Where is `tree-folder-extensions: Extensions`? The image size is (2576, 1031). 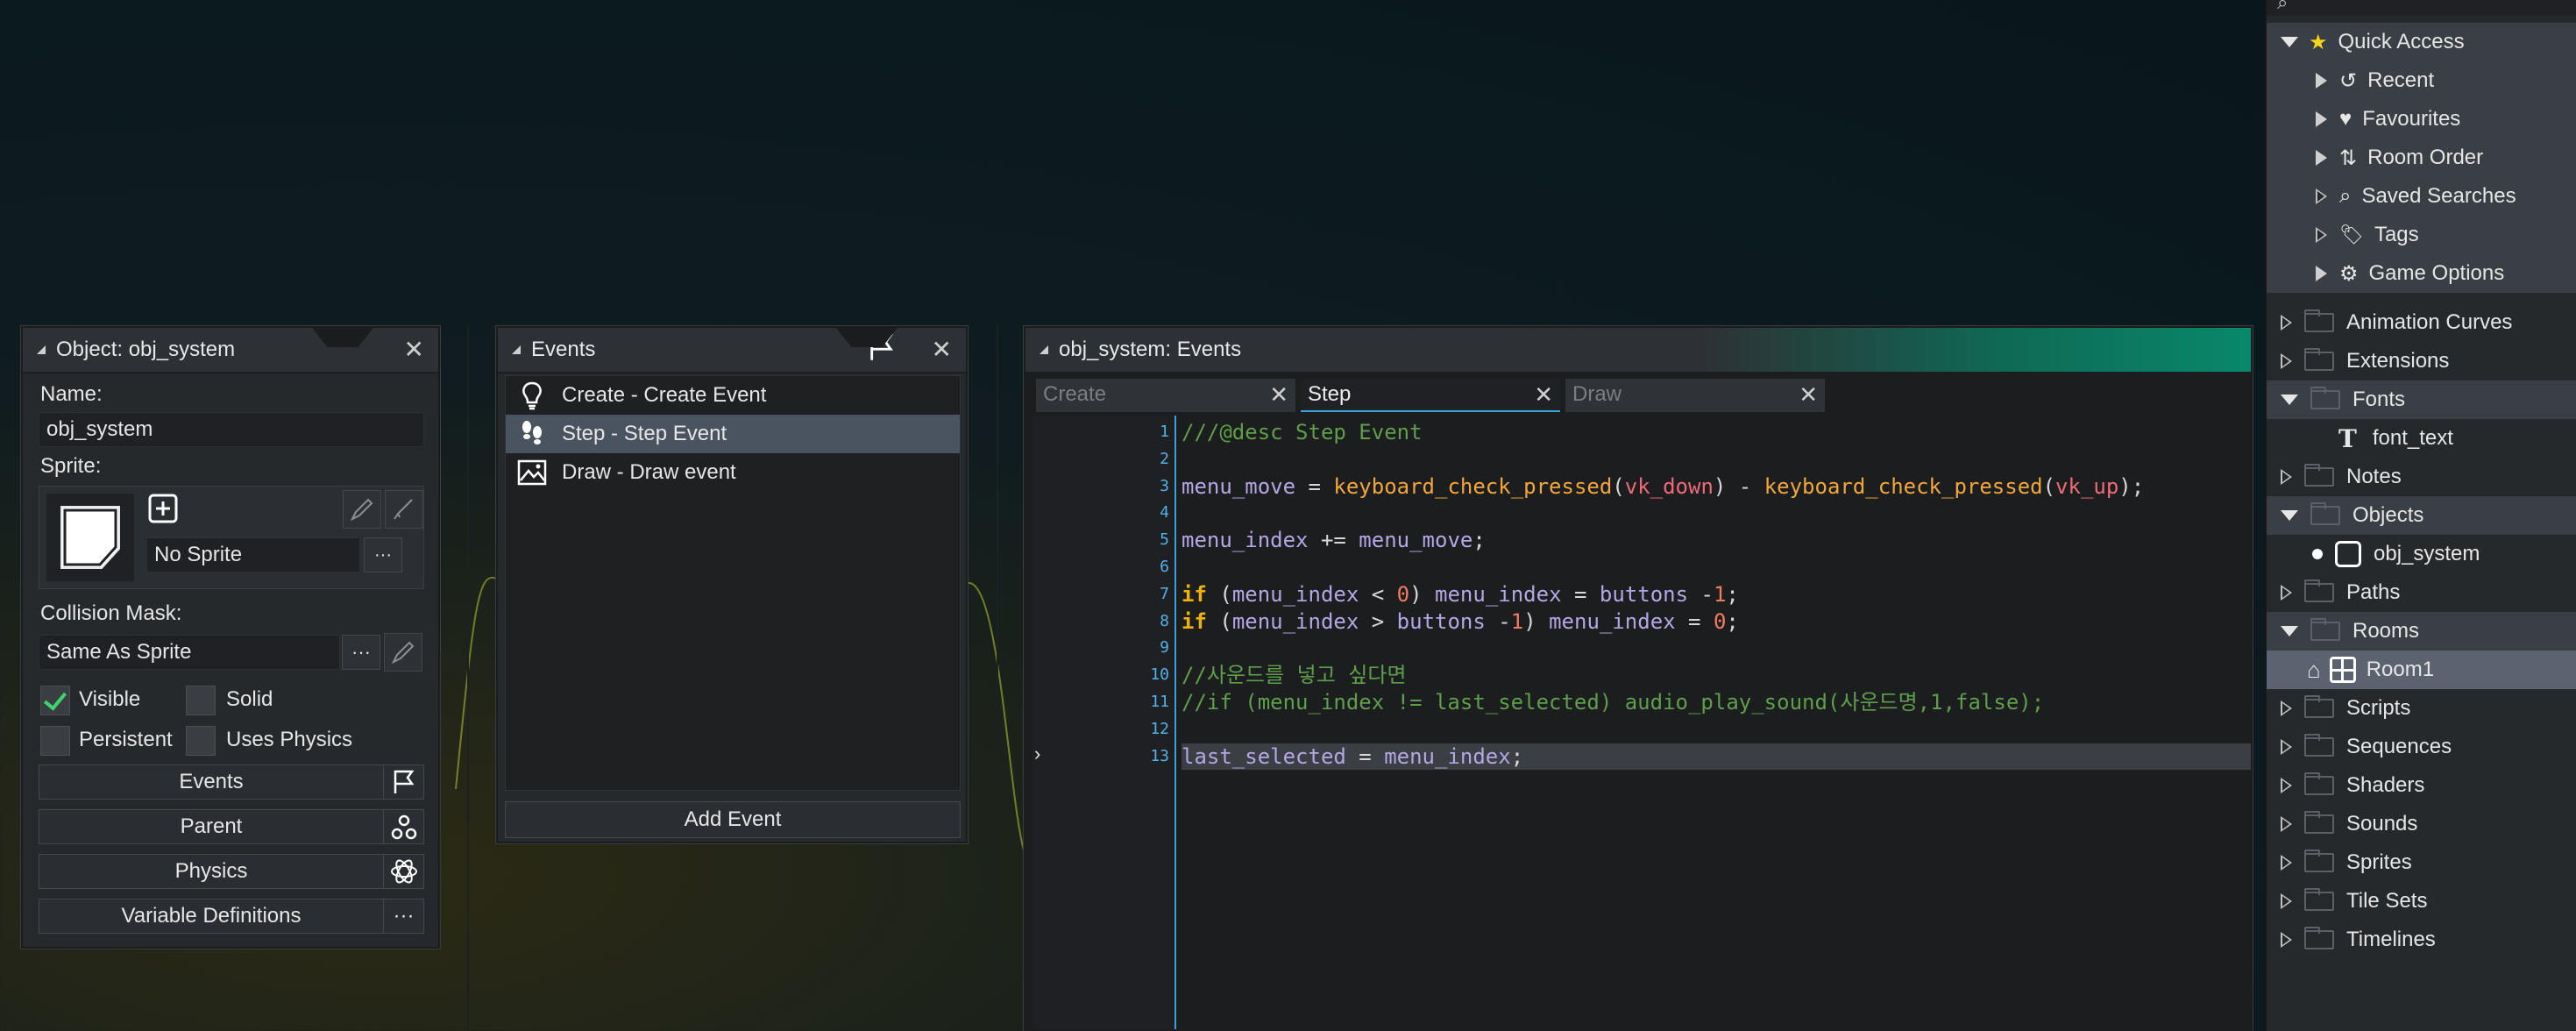
tree-folder-extensions: Extensions is located at coordinates (2421, 361).